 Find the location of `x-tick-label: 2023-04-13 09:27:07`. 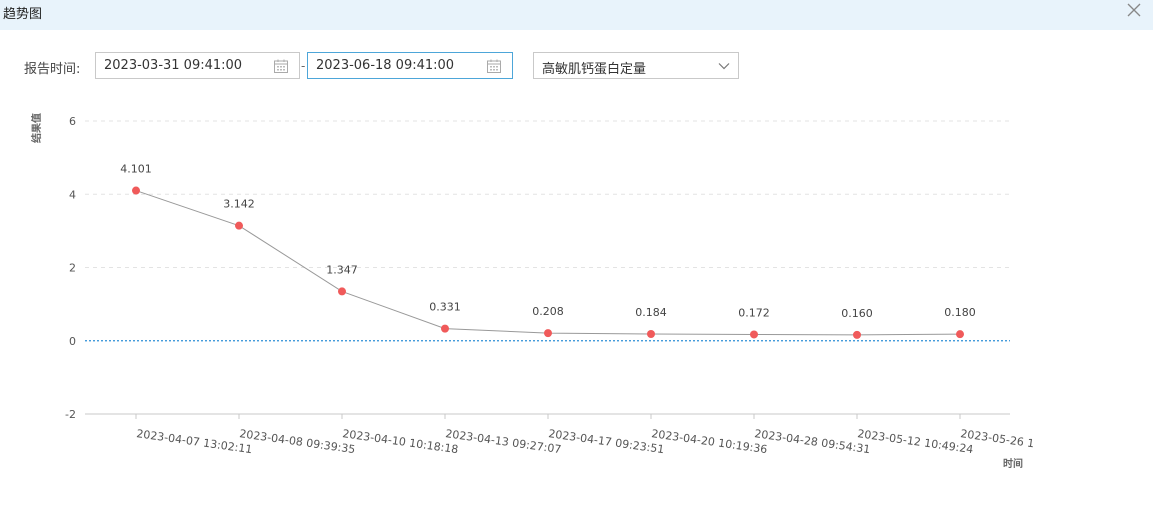

x-tick-label: 2023-04-13 09:27:07 is located at coordinates (504, 441).